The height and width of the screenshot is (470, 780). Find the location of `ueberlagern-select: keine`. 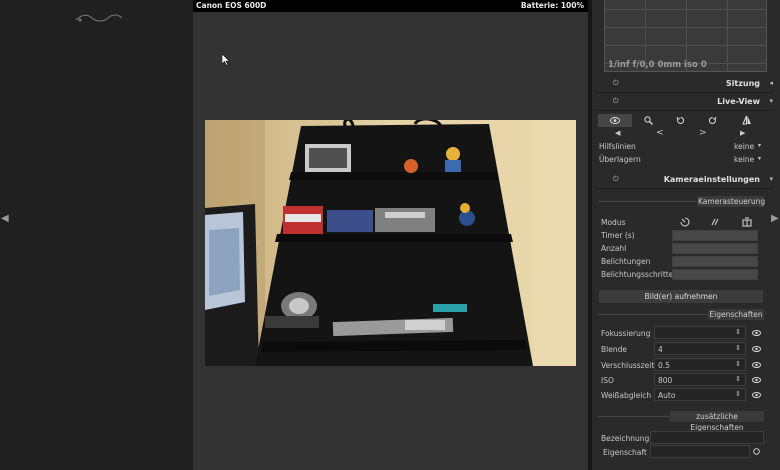

ueberlagern-select: keine is located at coordinates (744, 159).